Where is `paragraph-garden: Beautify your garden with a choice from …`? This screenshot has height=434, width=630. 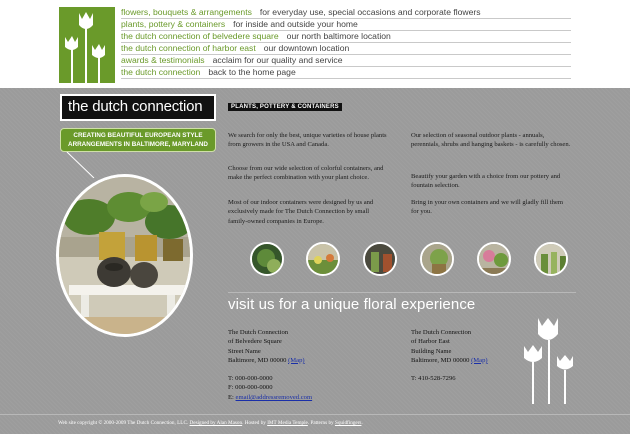
paragraph-garden: Beautify your garden with a choice from … is located at coordinates (486, 181).